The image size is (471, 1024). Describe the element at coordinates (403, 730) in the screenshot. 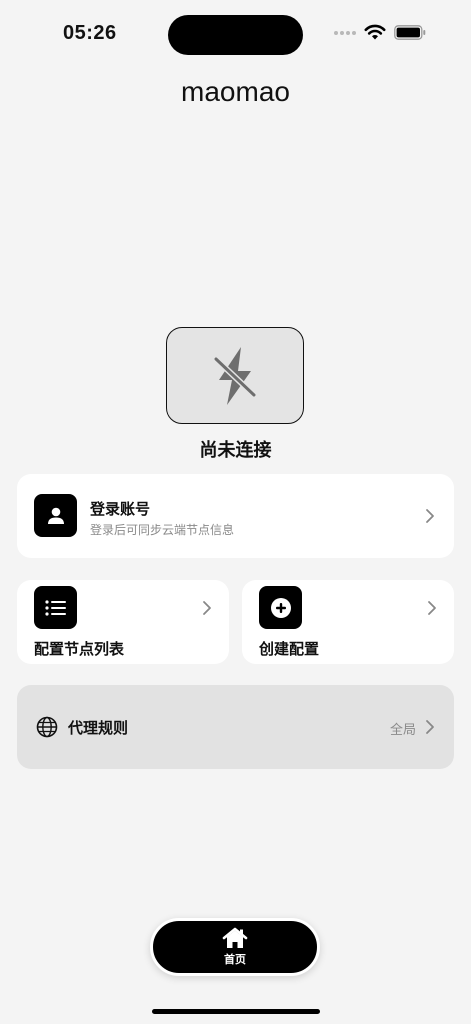

I see `proxy-rules-value: 全局` at that location.